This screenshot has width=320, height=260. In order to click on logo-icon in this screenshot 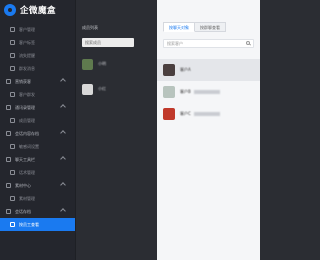, I will do `click(10, 9)`.